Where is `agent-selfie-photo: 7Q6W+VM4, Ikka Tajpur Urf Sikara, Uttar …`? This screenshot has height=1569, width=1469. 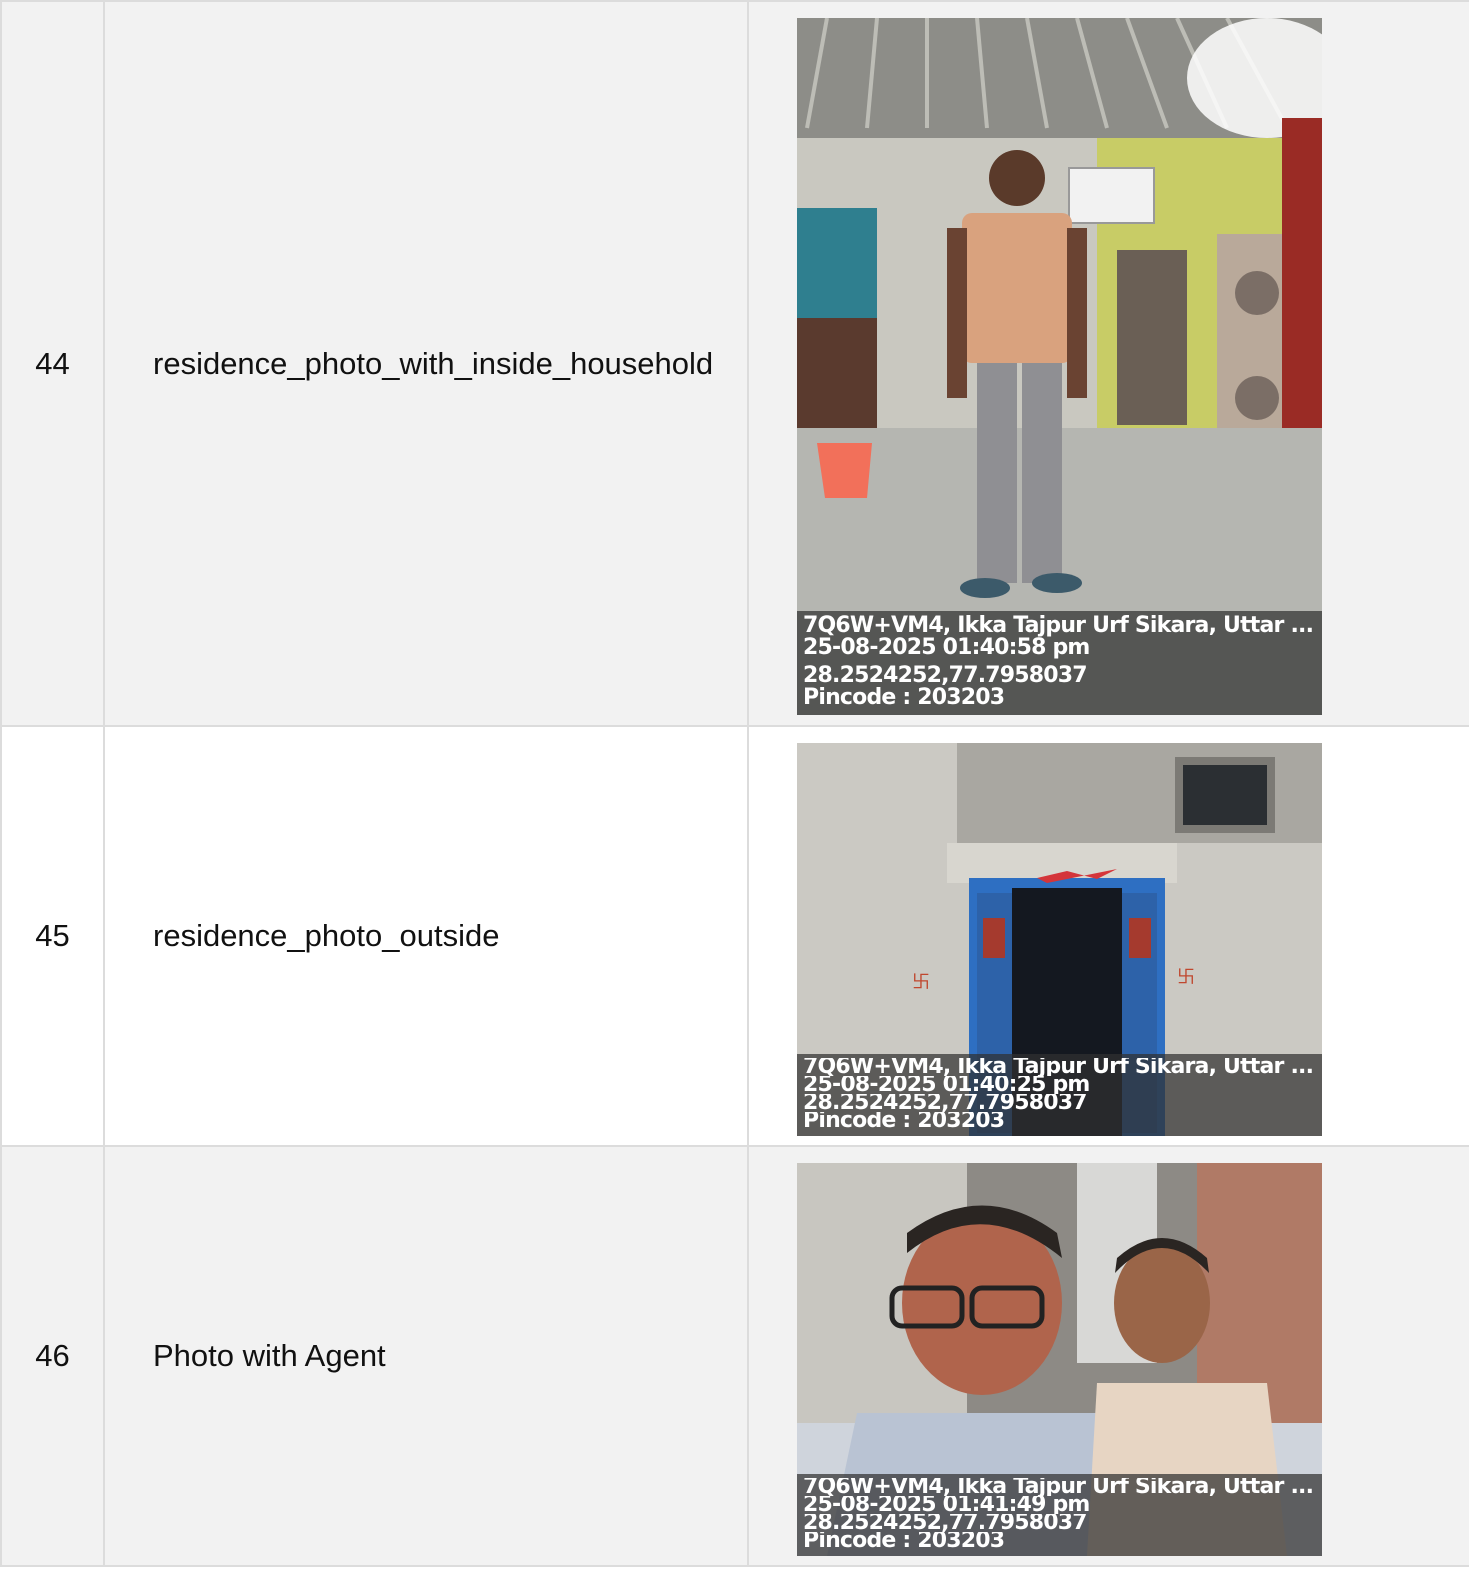 agent-selfie-photo: 7Q6W+VM4, Ikka Tajpur Urf Sikara, Uttar … is located at coordinates (1059, 1359).